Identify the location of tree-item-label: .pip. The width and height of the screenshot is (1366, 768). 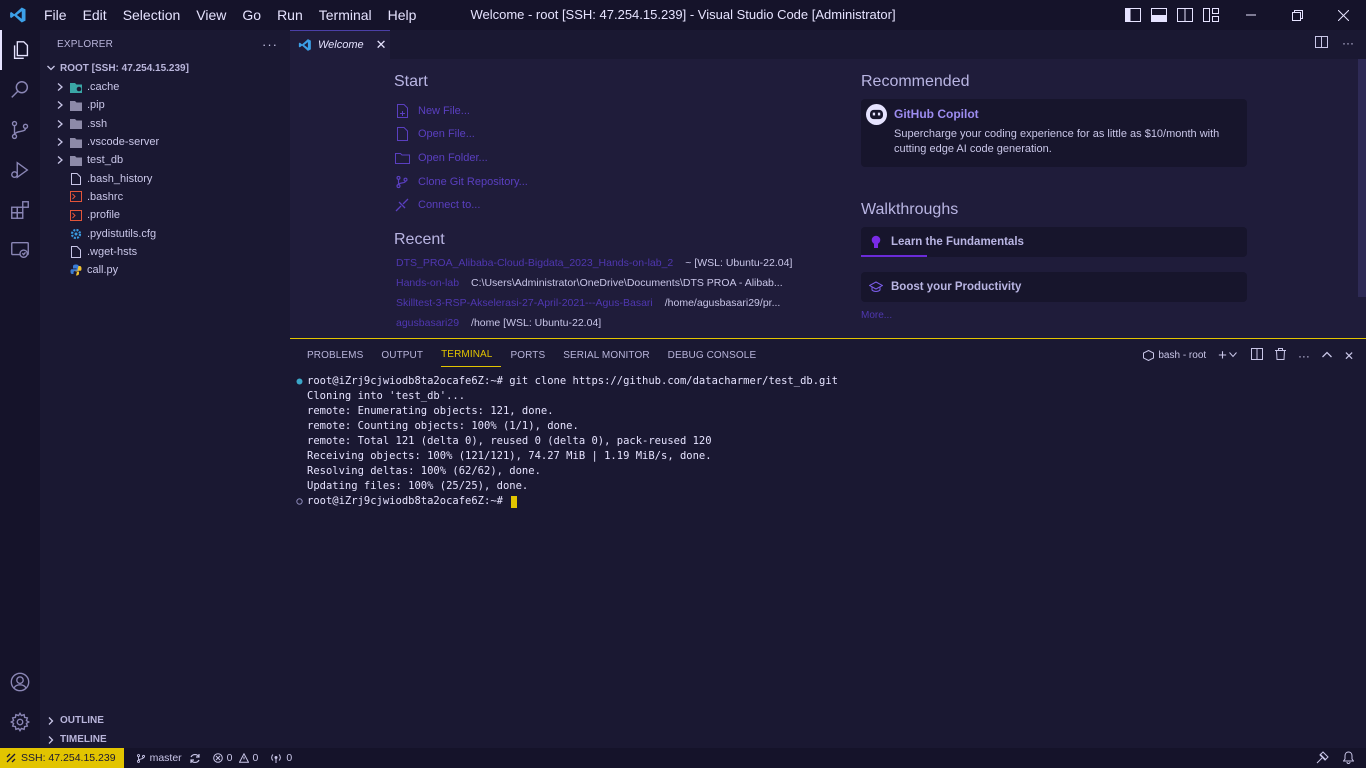
(96, 105).